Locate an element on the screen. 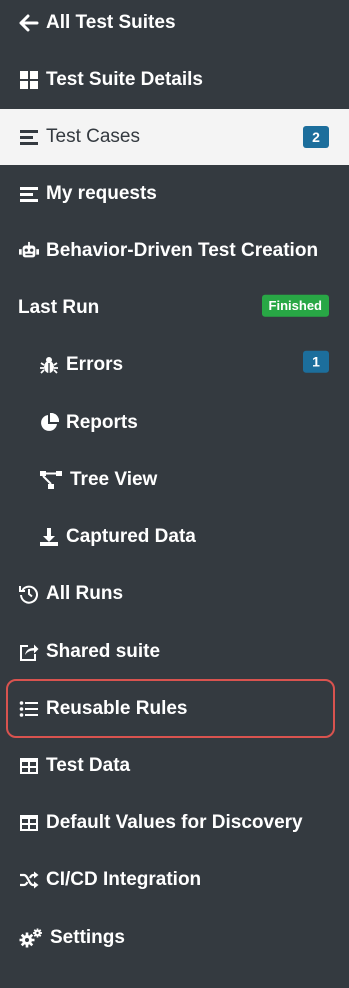  nav-item-label: Test Cases is located at coordinates (93, 136).